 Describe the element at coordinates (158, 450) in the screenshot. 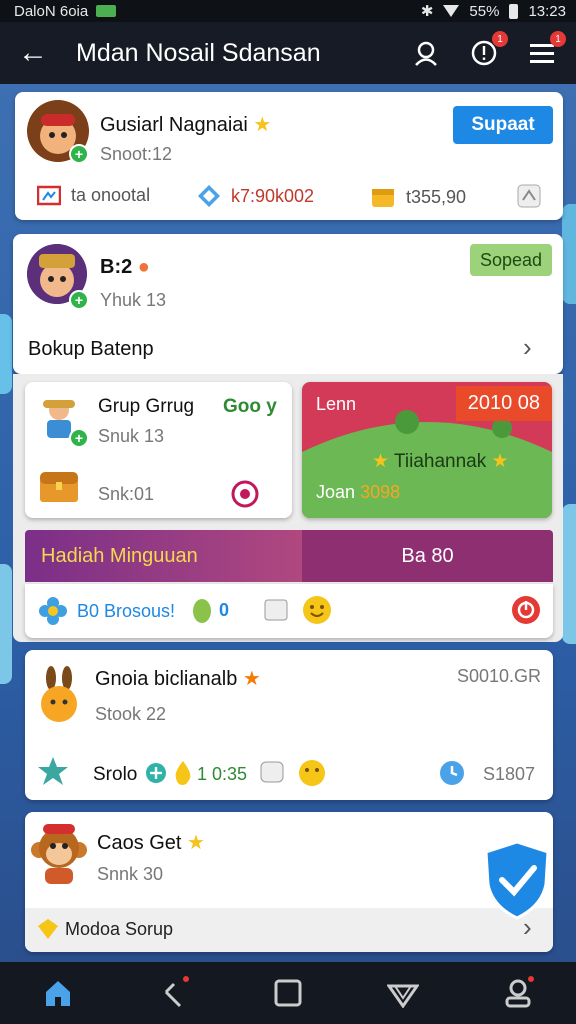

I see `group-card: + Grup Grrug Goo y Snuk 13 Snk:01` at that location.